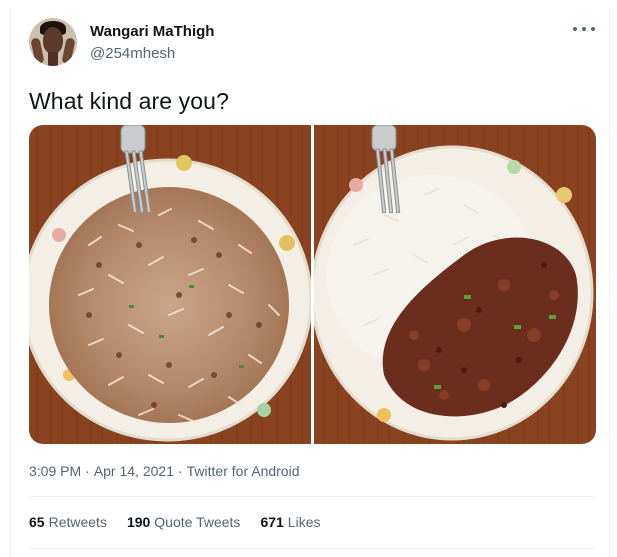 The height and width of the screenshot is (557, 617). I want to click on more-horizontal-icon, so click(584, 29).